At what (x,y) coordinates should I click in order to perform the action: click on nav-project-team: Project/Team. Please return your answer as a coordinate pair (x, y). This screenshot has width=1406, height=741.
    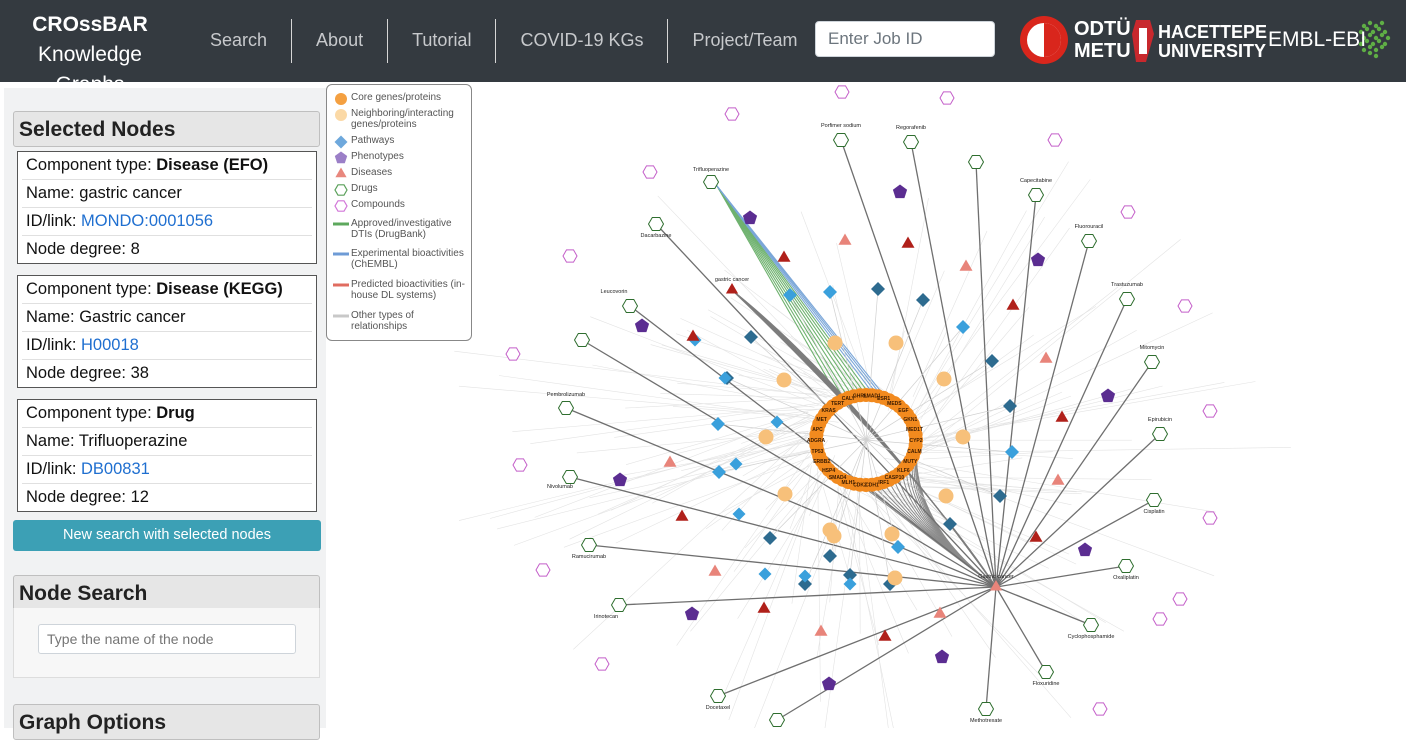
    Looking at the image, I should click on (744, 41).